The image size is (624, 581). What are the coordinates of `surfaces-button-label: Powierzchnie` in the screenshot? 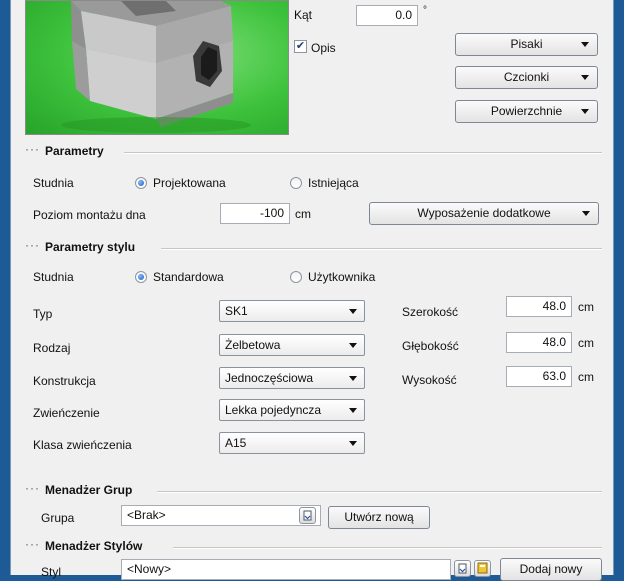 It's located at (526, 111).